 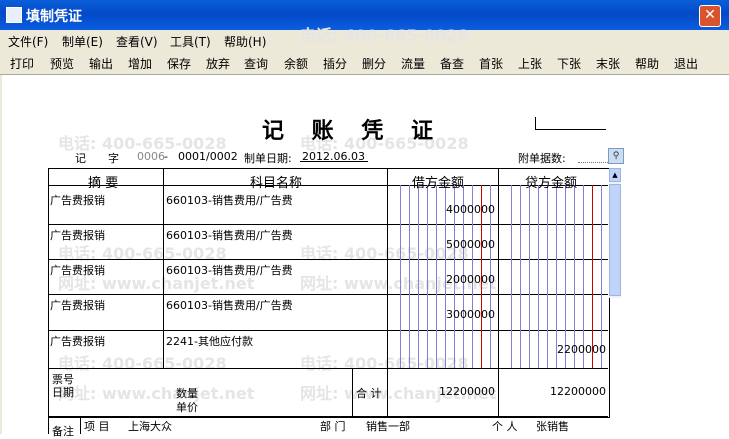 What do you see at coordinates (276, 183) in the screenshot?
I see `column-header-account: 科目名称` at bounding box center [276, 183].